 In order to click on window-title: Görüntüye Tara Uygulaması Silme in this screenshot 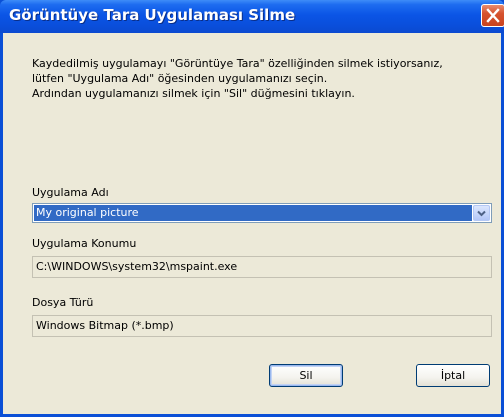, I will do `click(152, 15)`.